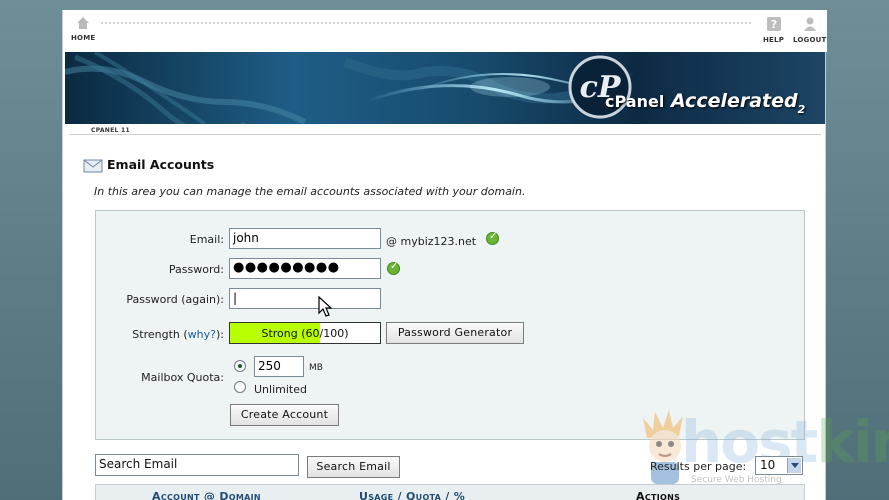  What do you see at coordinates (279, 366) in the screenshot?
I see `quota-field: 250` at bounding box center [279, 366].